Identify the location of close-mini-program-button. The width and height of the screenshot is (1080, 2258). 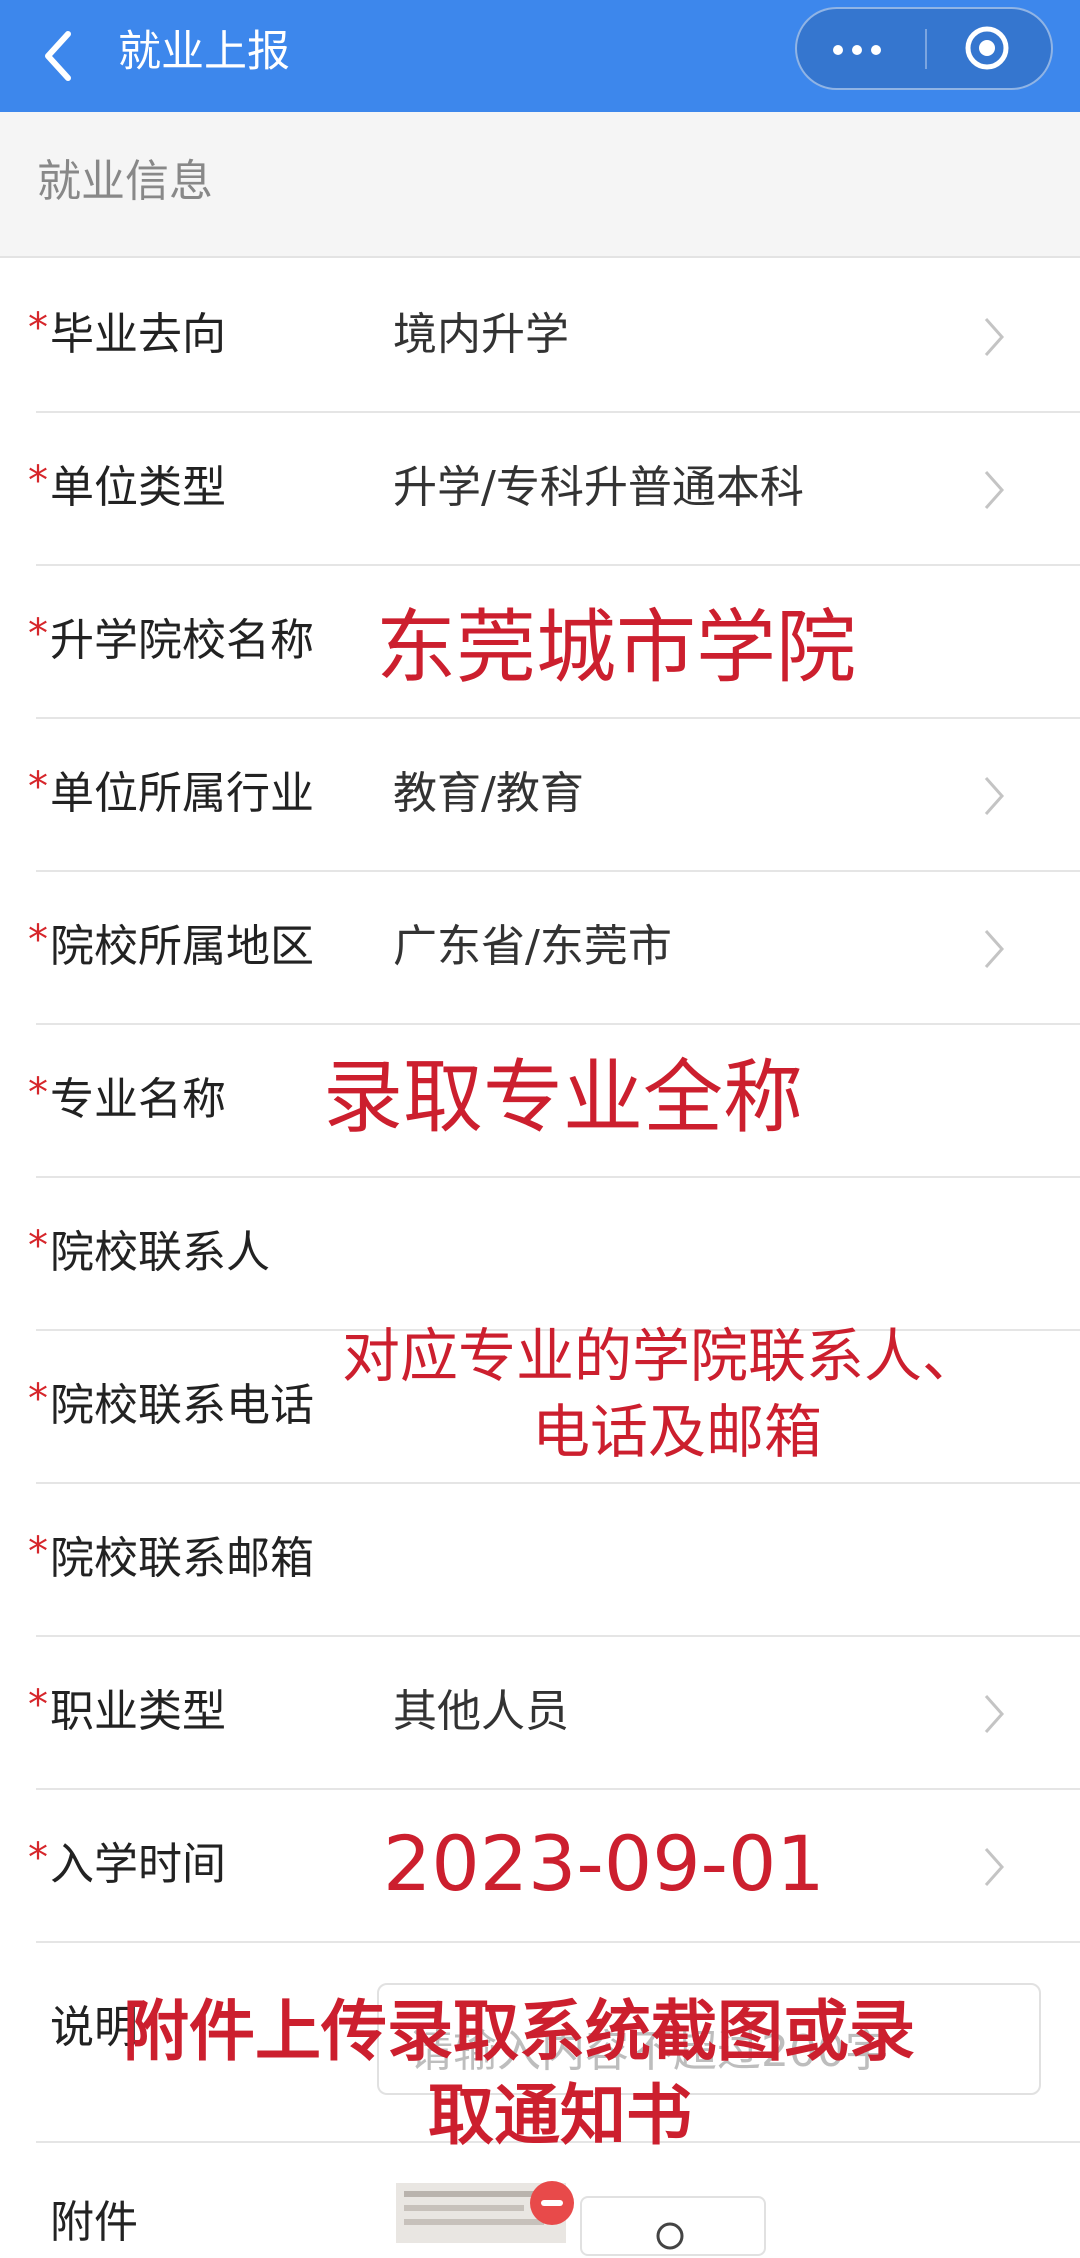
(987, 48).